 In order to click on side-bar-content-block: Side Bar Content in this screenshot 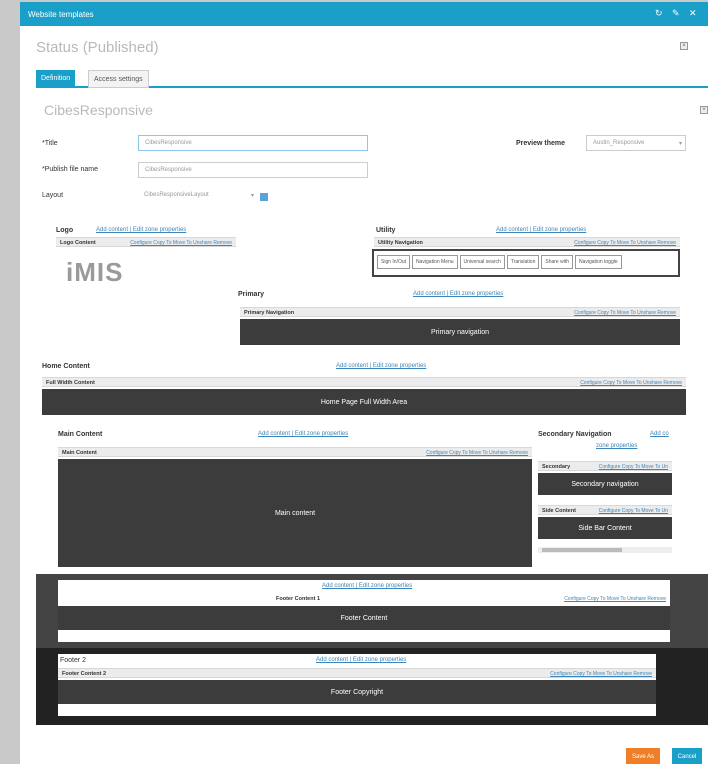, I will do `click(605, 528)`.